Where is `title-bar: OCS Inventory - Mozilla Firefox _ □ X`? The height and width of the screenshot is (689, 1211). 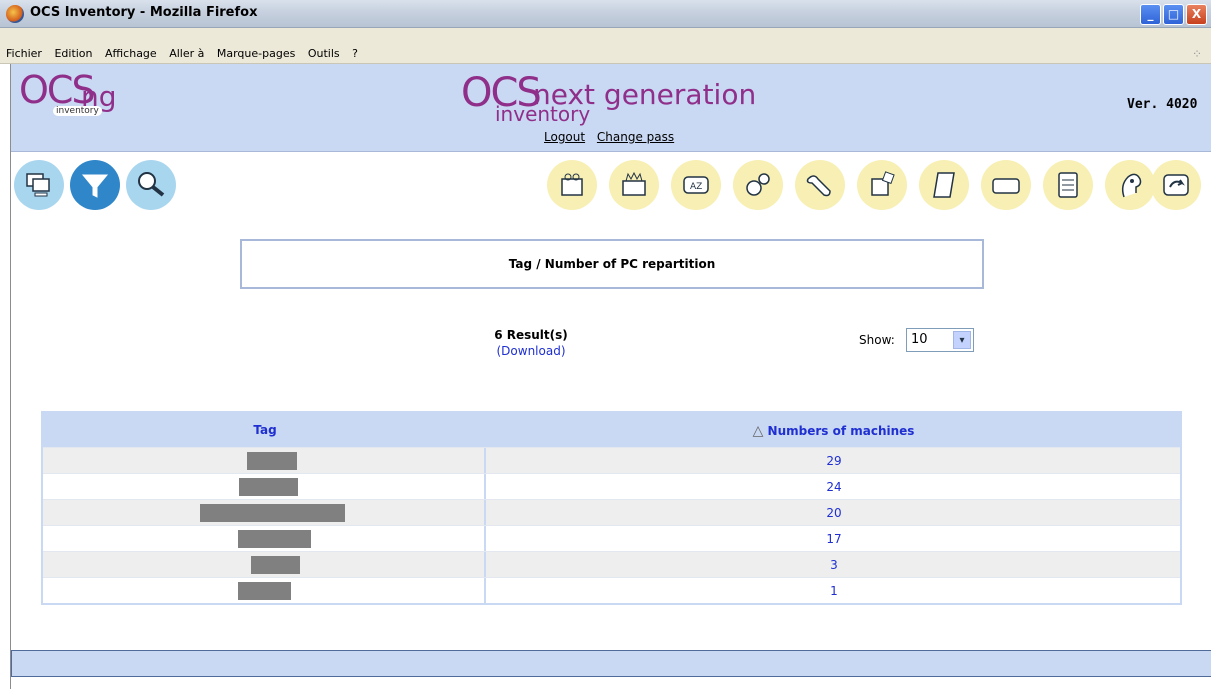
title-bar: OCS Inventory - Mozilla Firefox _ □ X is located at coordinates (605, 14).